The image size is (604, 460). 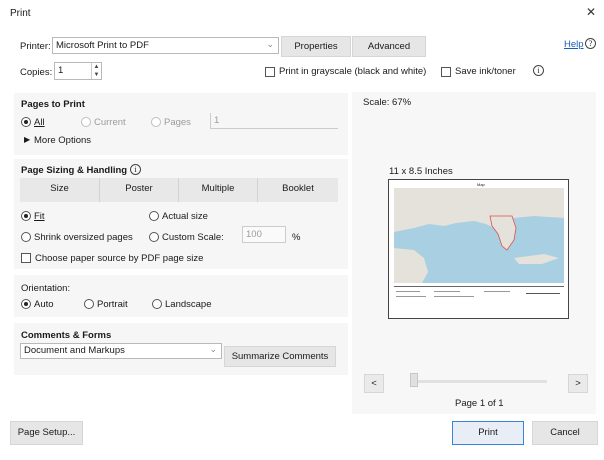 I want to click on more-options-link: More Options, so click(x=62, y=140).